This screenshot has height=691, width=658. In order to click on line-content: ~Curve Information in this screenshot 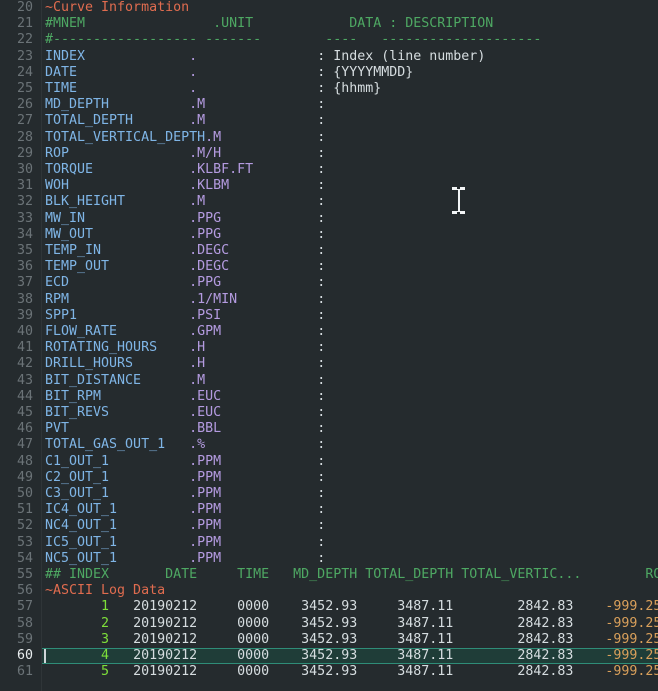, I will do `click(117, 8)`.